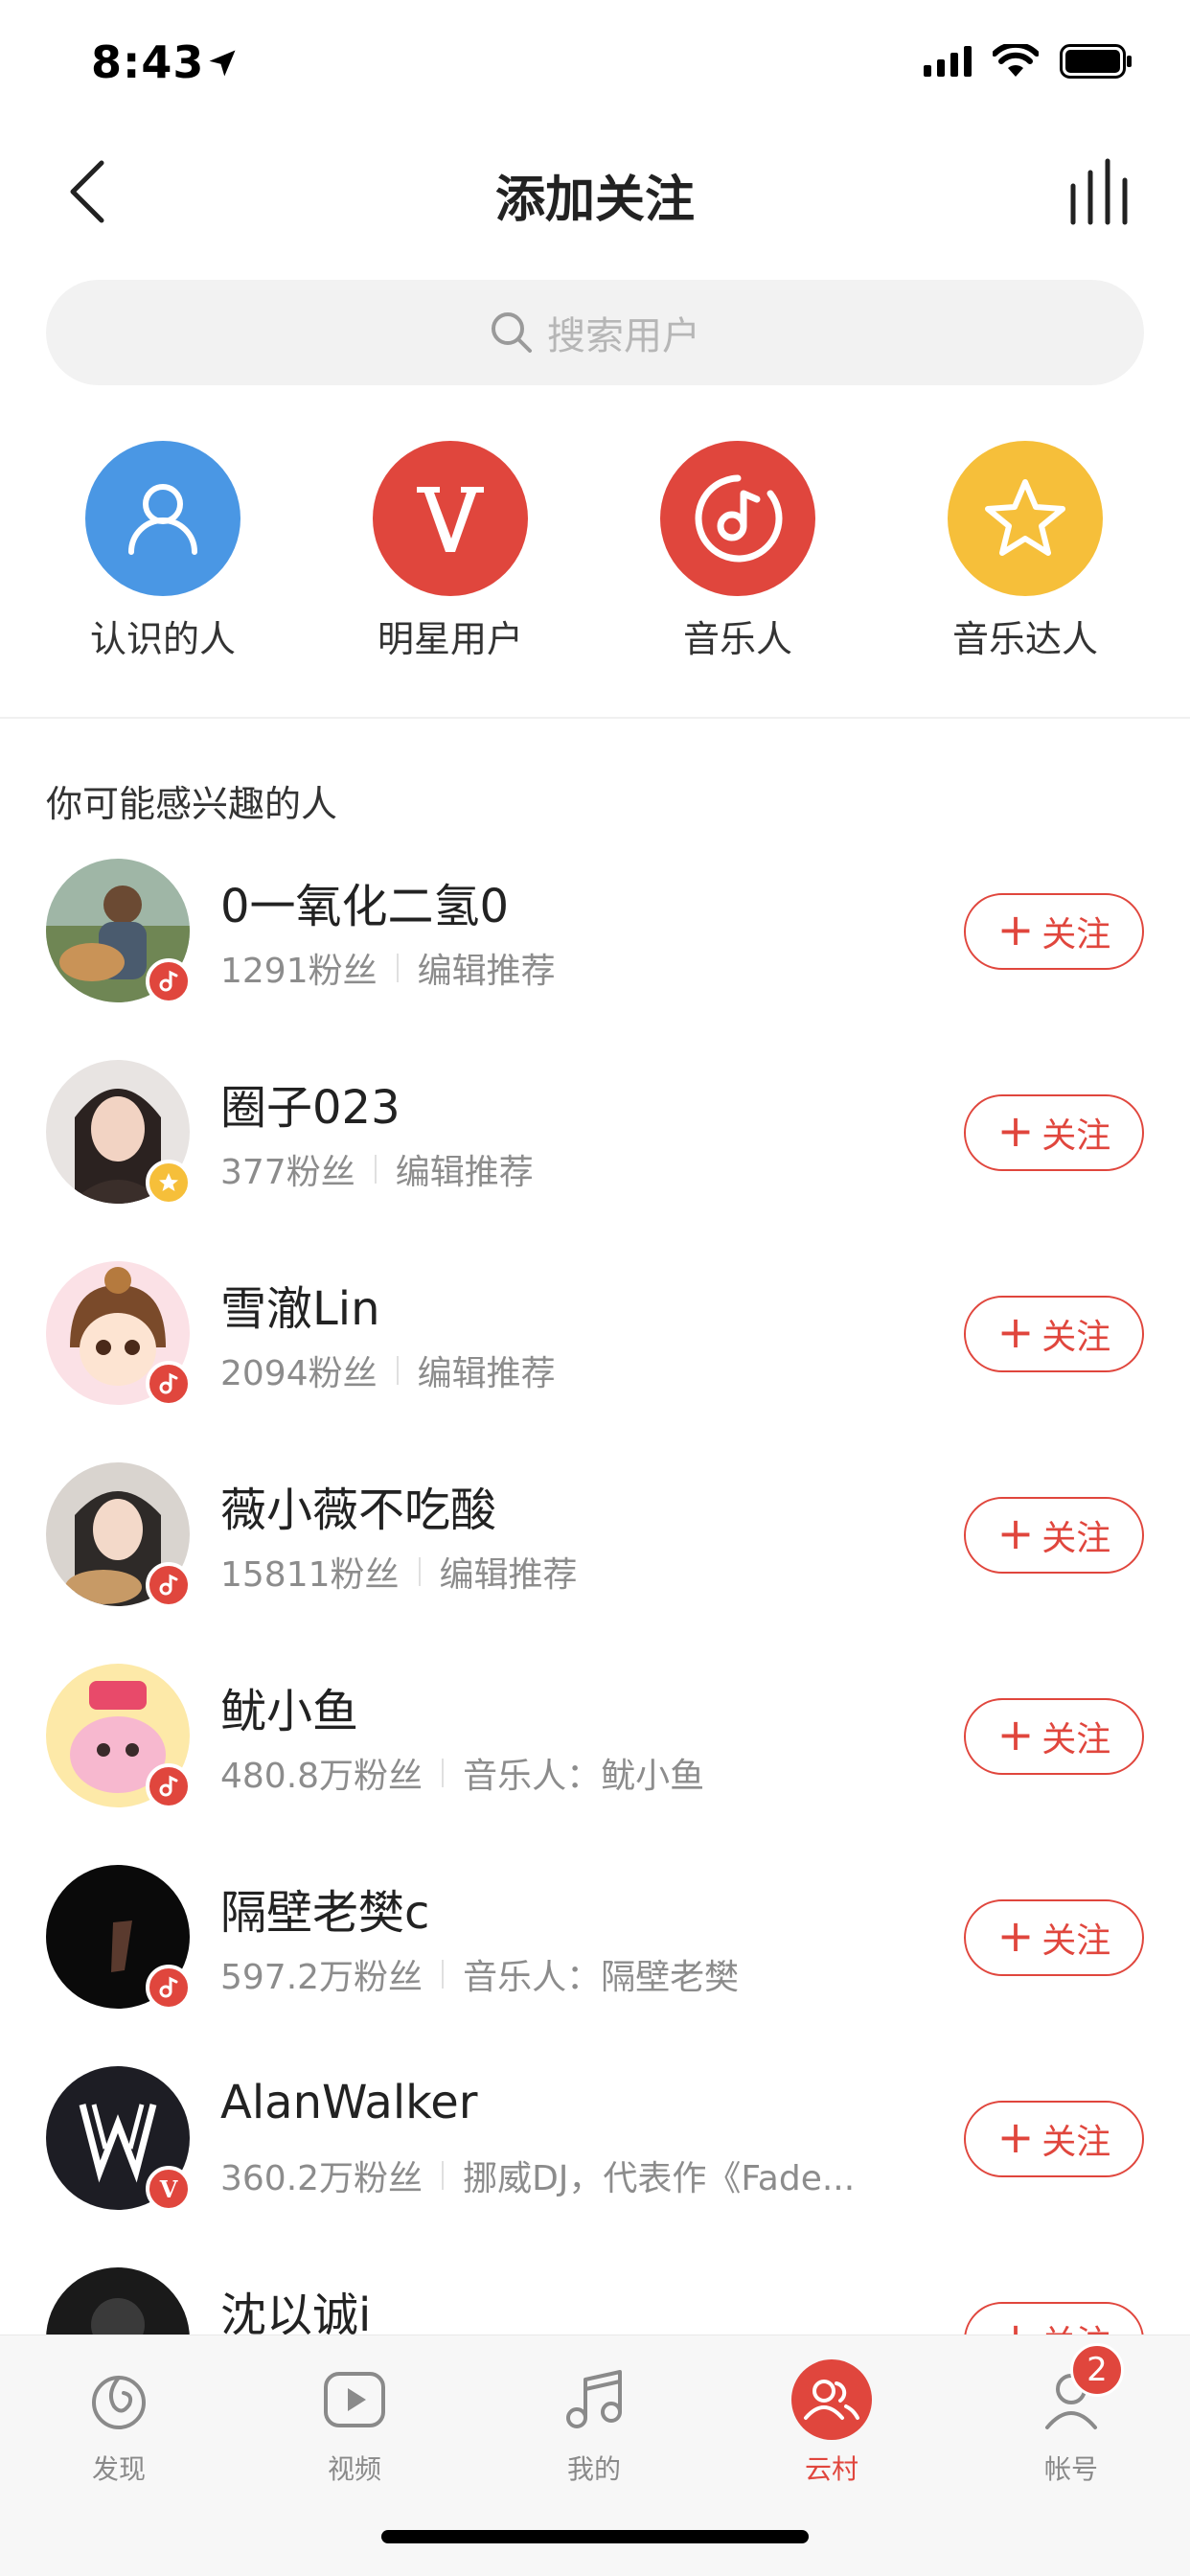 This screenshot has width=1190, height=2576. I want to click on category-stars: 明星用户, so click(450, 551).